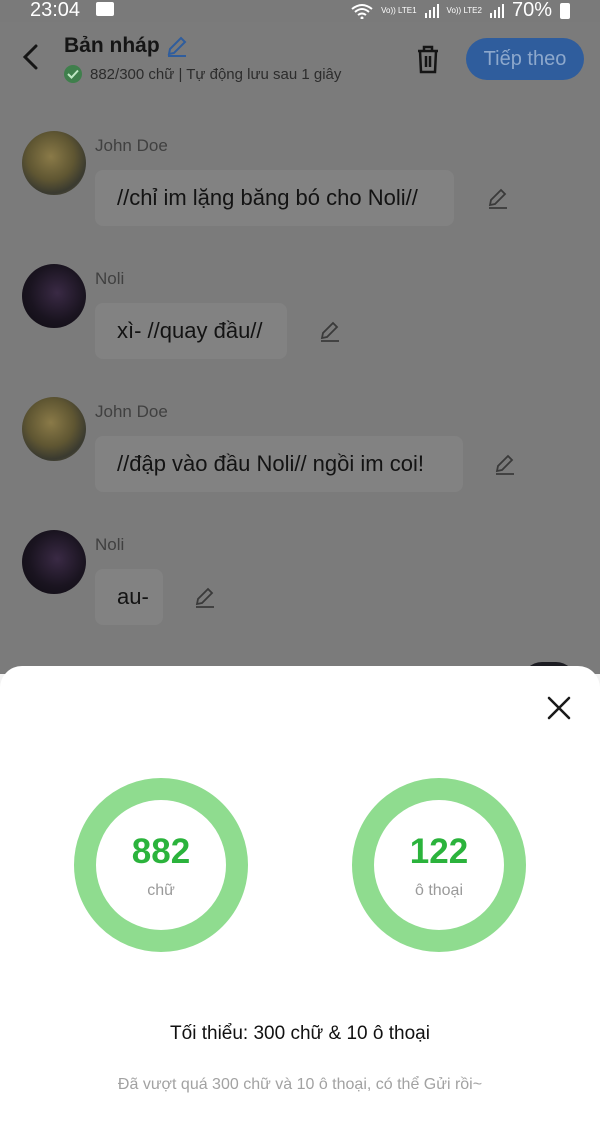 This screenshot has height=1143, width=600. What do you see at coordinates (32, 57) in the screenshot?
I see `back-arrow-icon` at bounding box center [32, 57].